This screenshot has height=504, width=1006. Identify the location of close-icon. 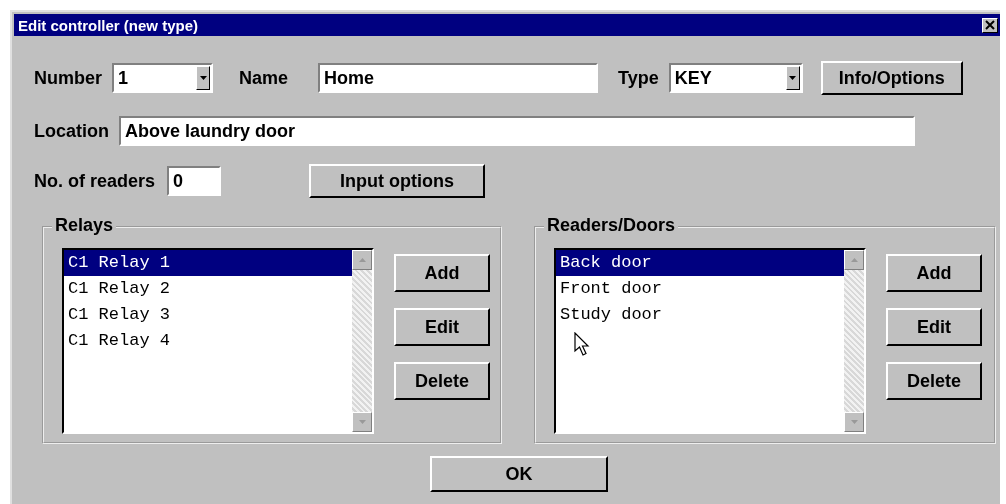
(990, 25).